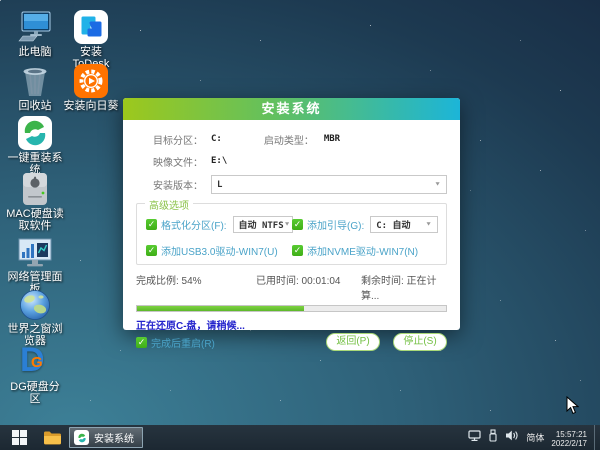 The image size is (600, 450). Describe the element at coordinates (363, 252) in the screenshot. I see `nvme-driver-label: 添加NVME驱动-WIN7(N)` at that location.